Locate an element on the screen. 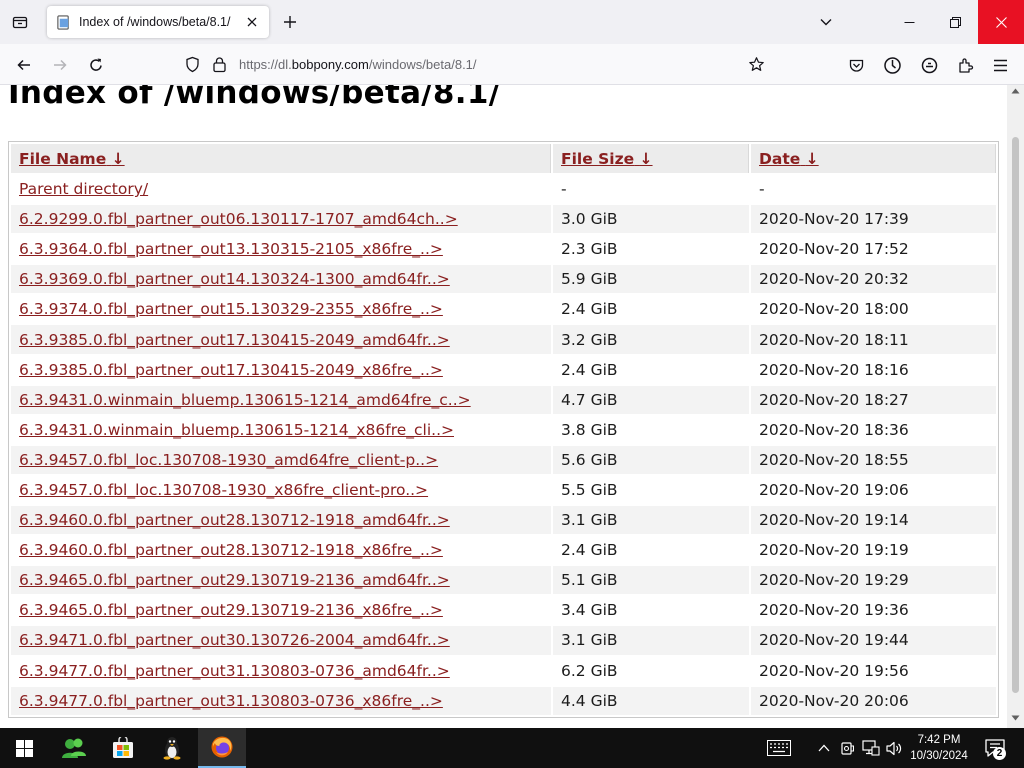  date-cell: 2020-Nov-20 18:00 is located at coordinates (834, 309).